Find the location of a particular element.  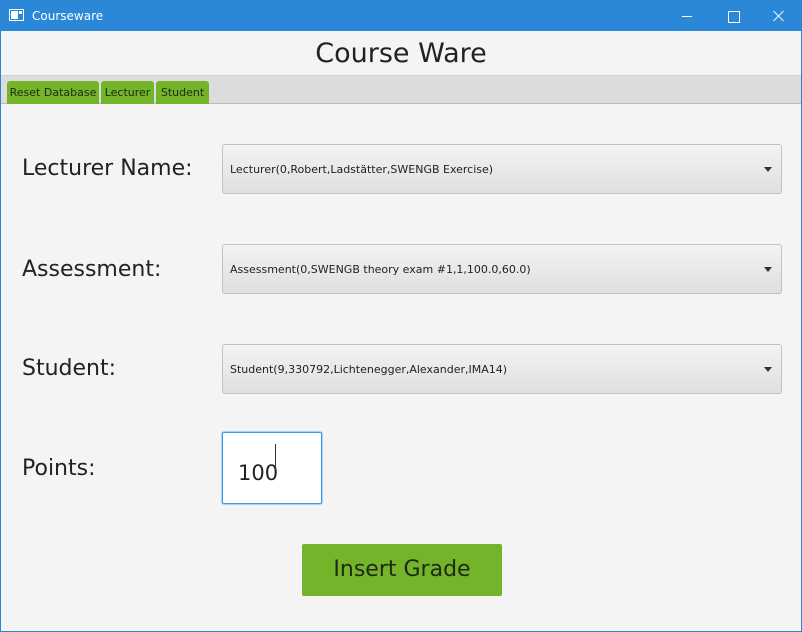

lecturer-name-label: Lecturer Name: is located at coordinates (107, 168).